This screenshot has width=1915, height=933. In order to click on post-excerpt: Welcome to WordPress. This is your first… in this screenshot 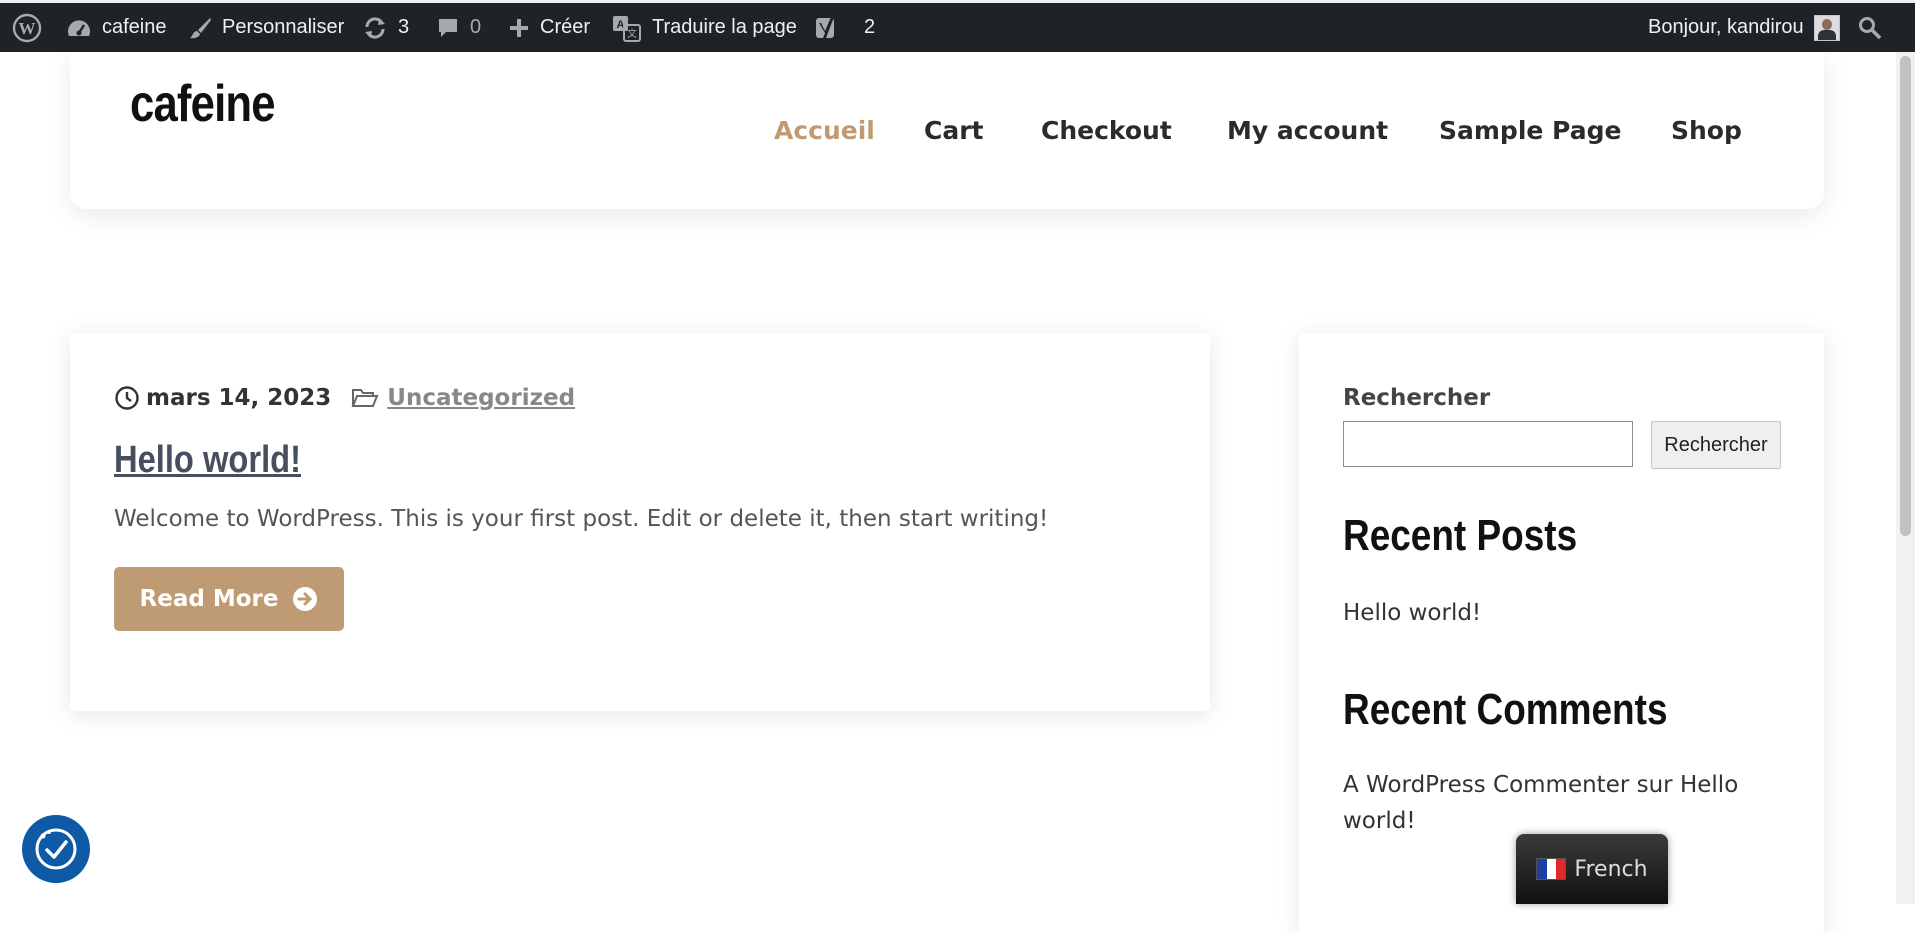, I will do `click(581, 519)`.